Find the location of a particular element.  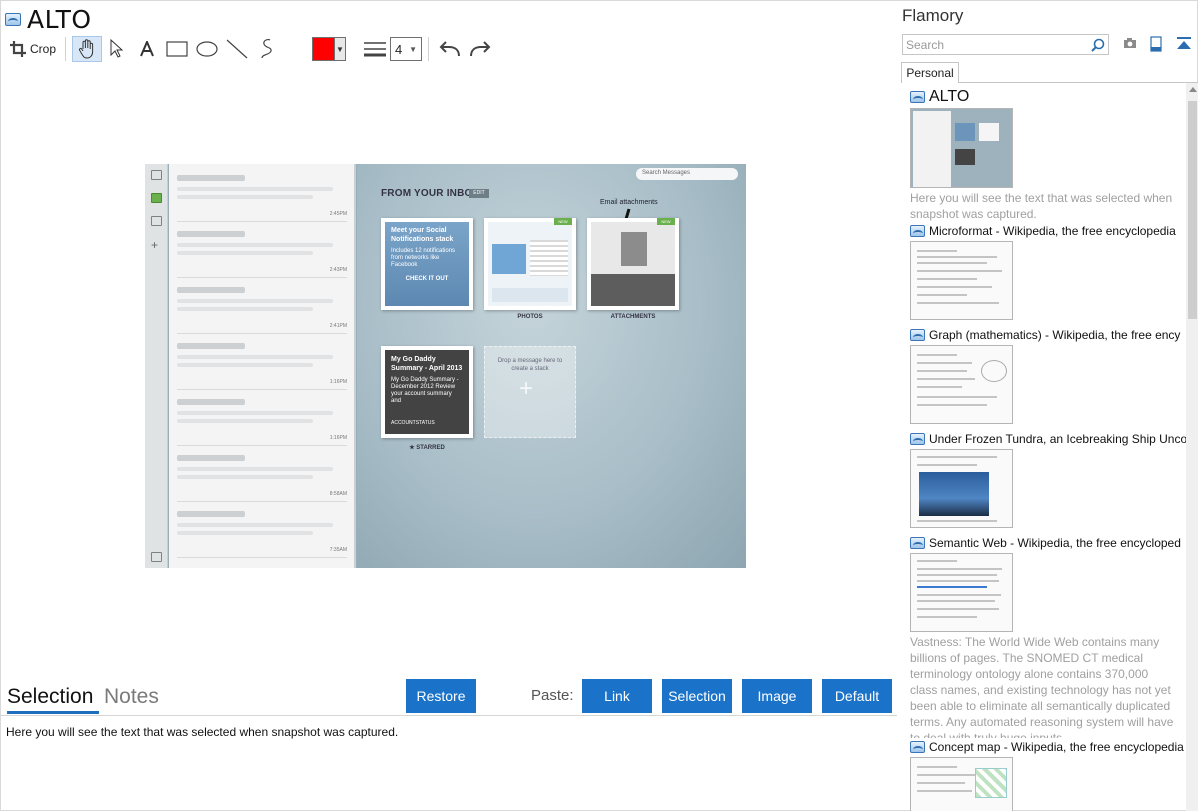

paperclip-icon is located at coordinates (634, 249).